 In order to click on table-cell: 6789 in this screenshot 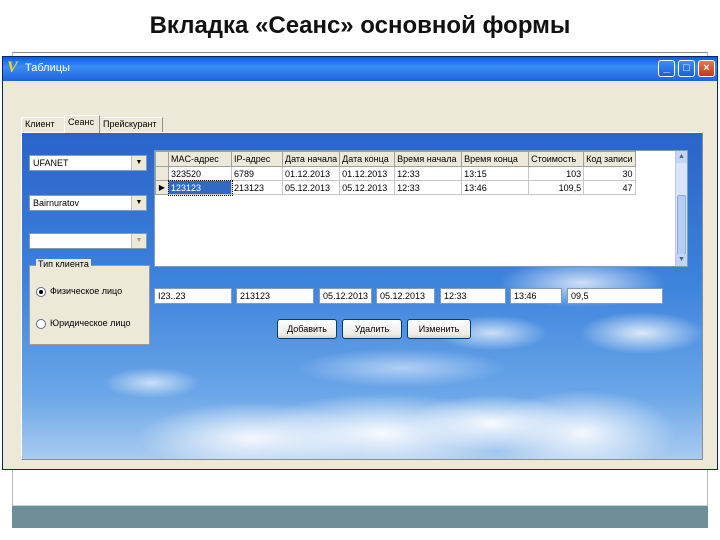, I will do `click(257, 173)`.